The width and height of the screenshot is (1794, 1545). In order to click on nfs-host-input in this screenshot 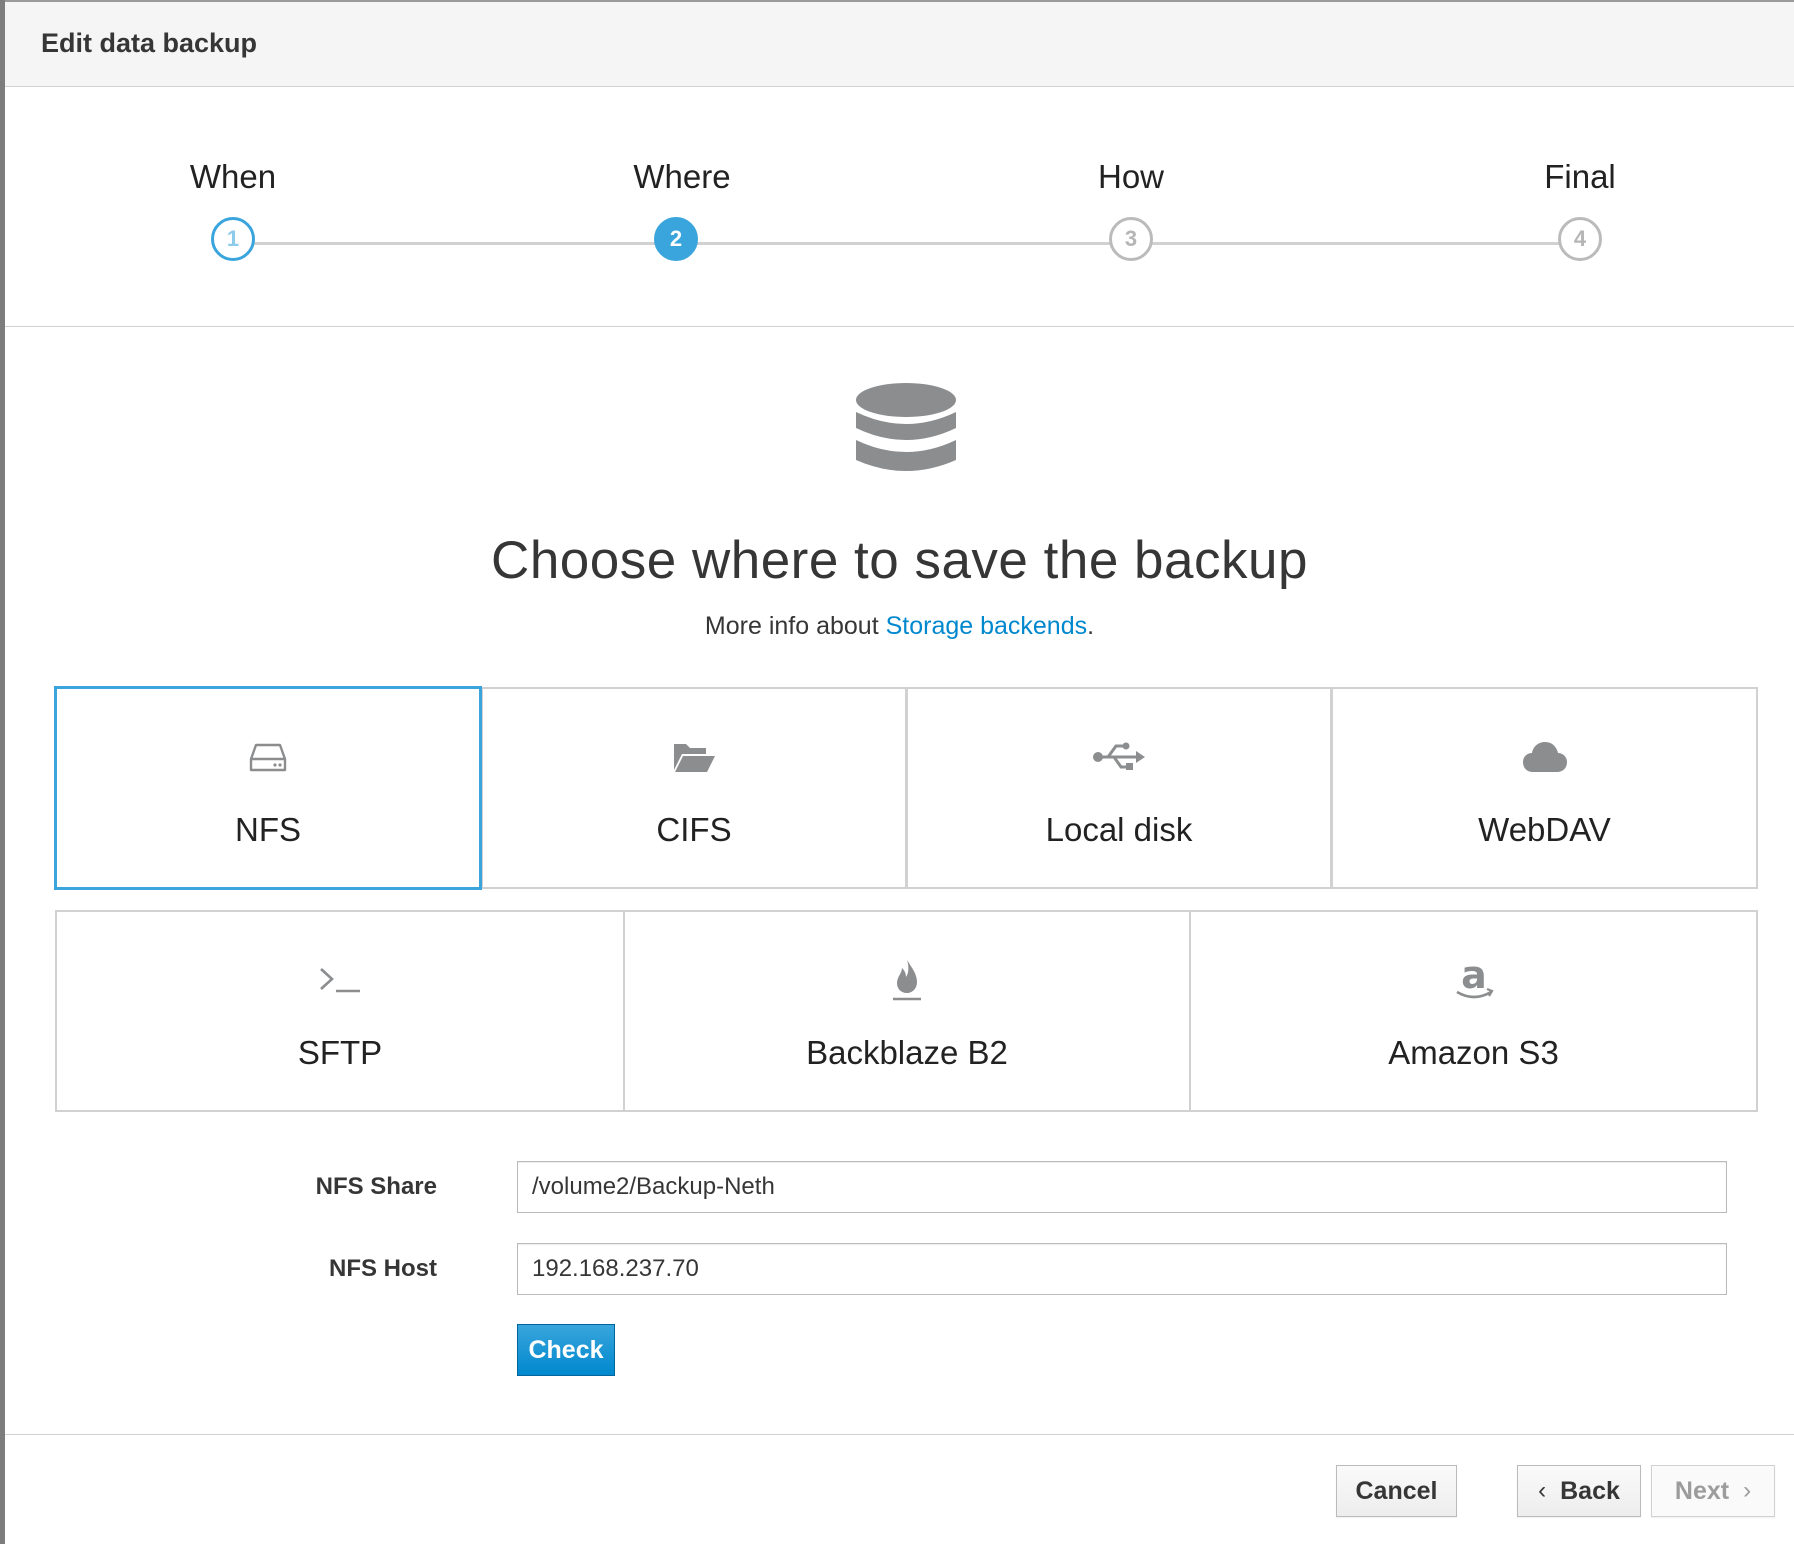, I will do `click(1122, 1269)`.